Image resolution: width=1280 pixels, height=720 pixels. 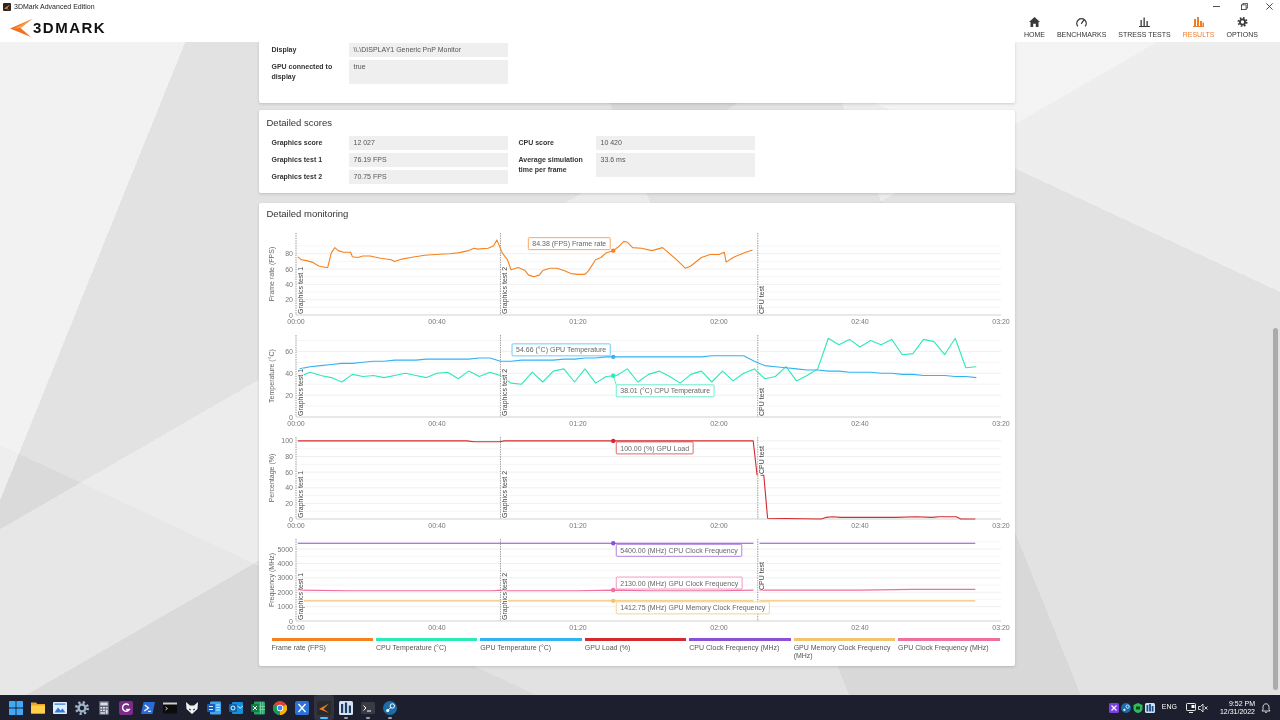 What do you see at coordinates (70, 27) in the screenshot?
I see `logo-text: 3DMARK` at bounding box center [70, 27].